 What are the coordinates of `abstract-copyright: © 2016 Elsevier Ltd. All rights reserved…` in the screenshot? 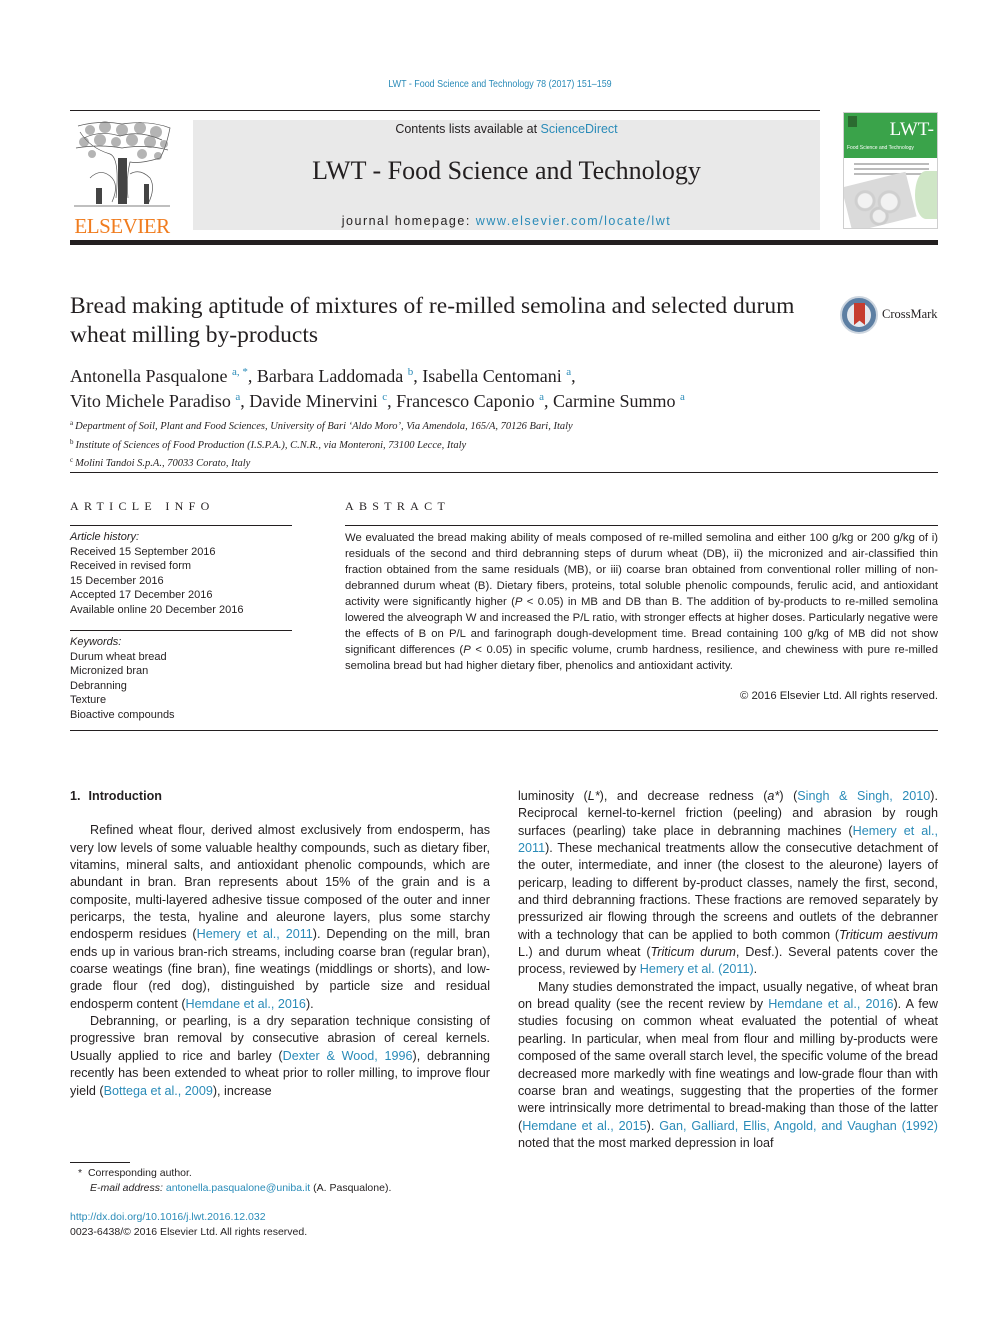 It's located at (839, 696).